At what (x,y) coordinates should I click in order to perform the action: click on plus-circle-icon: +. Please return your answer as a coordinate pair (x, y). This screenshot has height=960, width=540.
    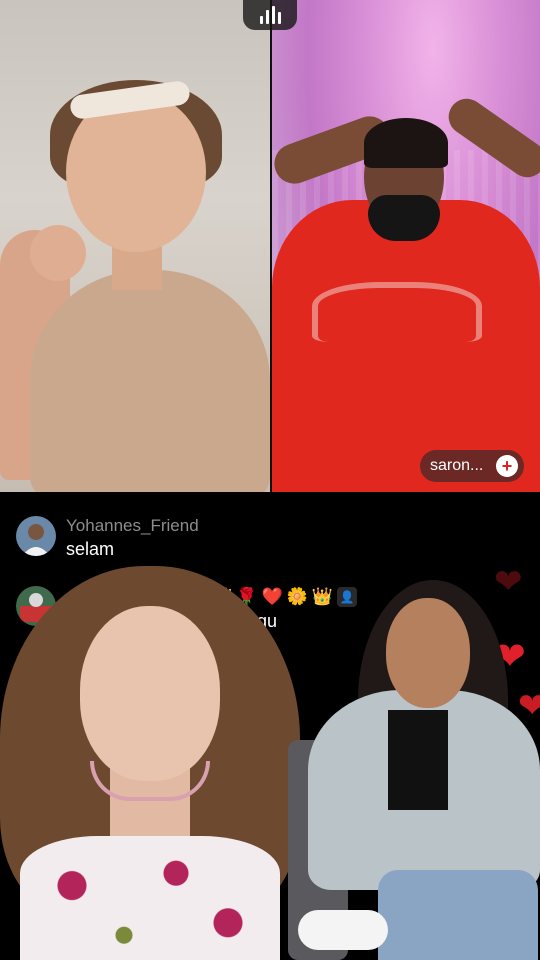
    Looking at the image, I should click on (507, 466).